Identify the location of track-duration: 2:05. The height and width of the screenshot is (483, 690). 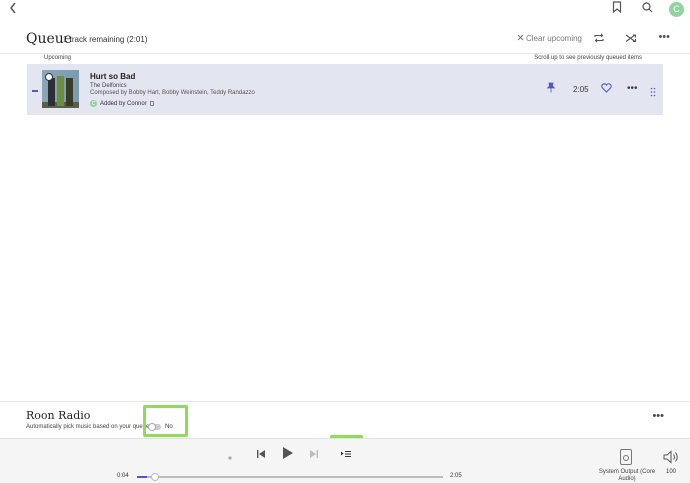
(581, 89).